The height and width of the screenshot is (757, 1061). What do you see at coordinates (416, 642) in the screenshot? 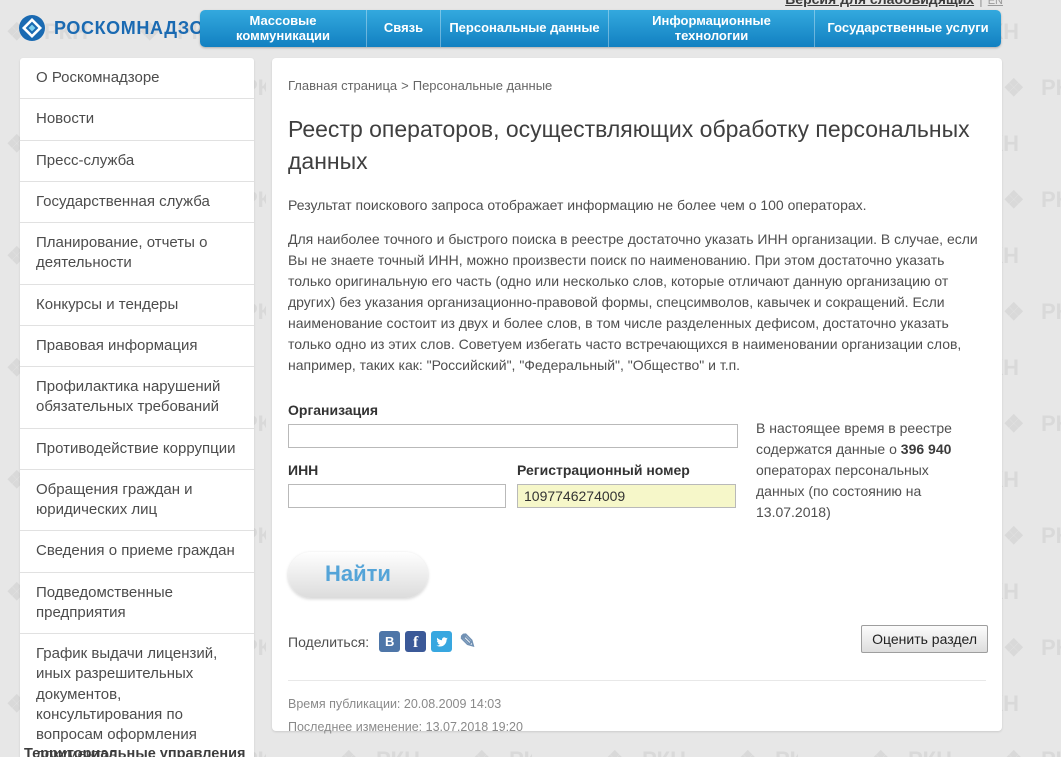
I see `facebook-icon: f` at bounding box center [416, 642].